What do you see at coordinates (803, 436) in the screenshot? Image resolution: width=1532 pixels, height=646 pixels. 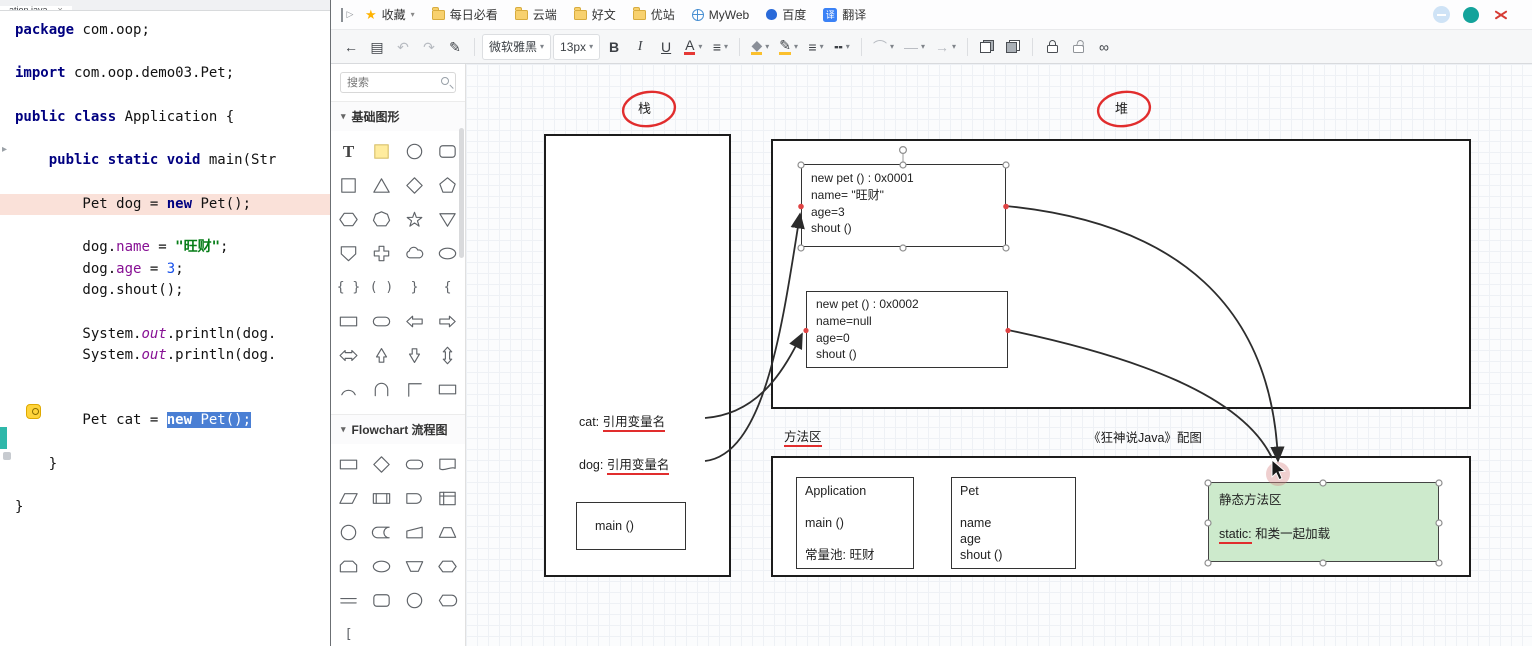 I see `method-area-label: 方法区` at bounding box center [803, 436].